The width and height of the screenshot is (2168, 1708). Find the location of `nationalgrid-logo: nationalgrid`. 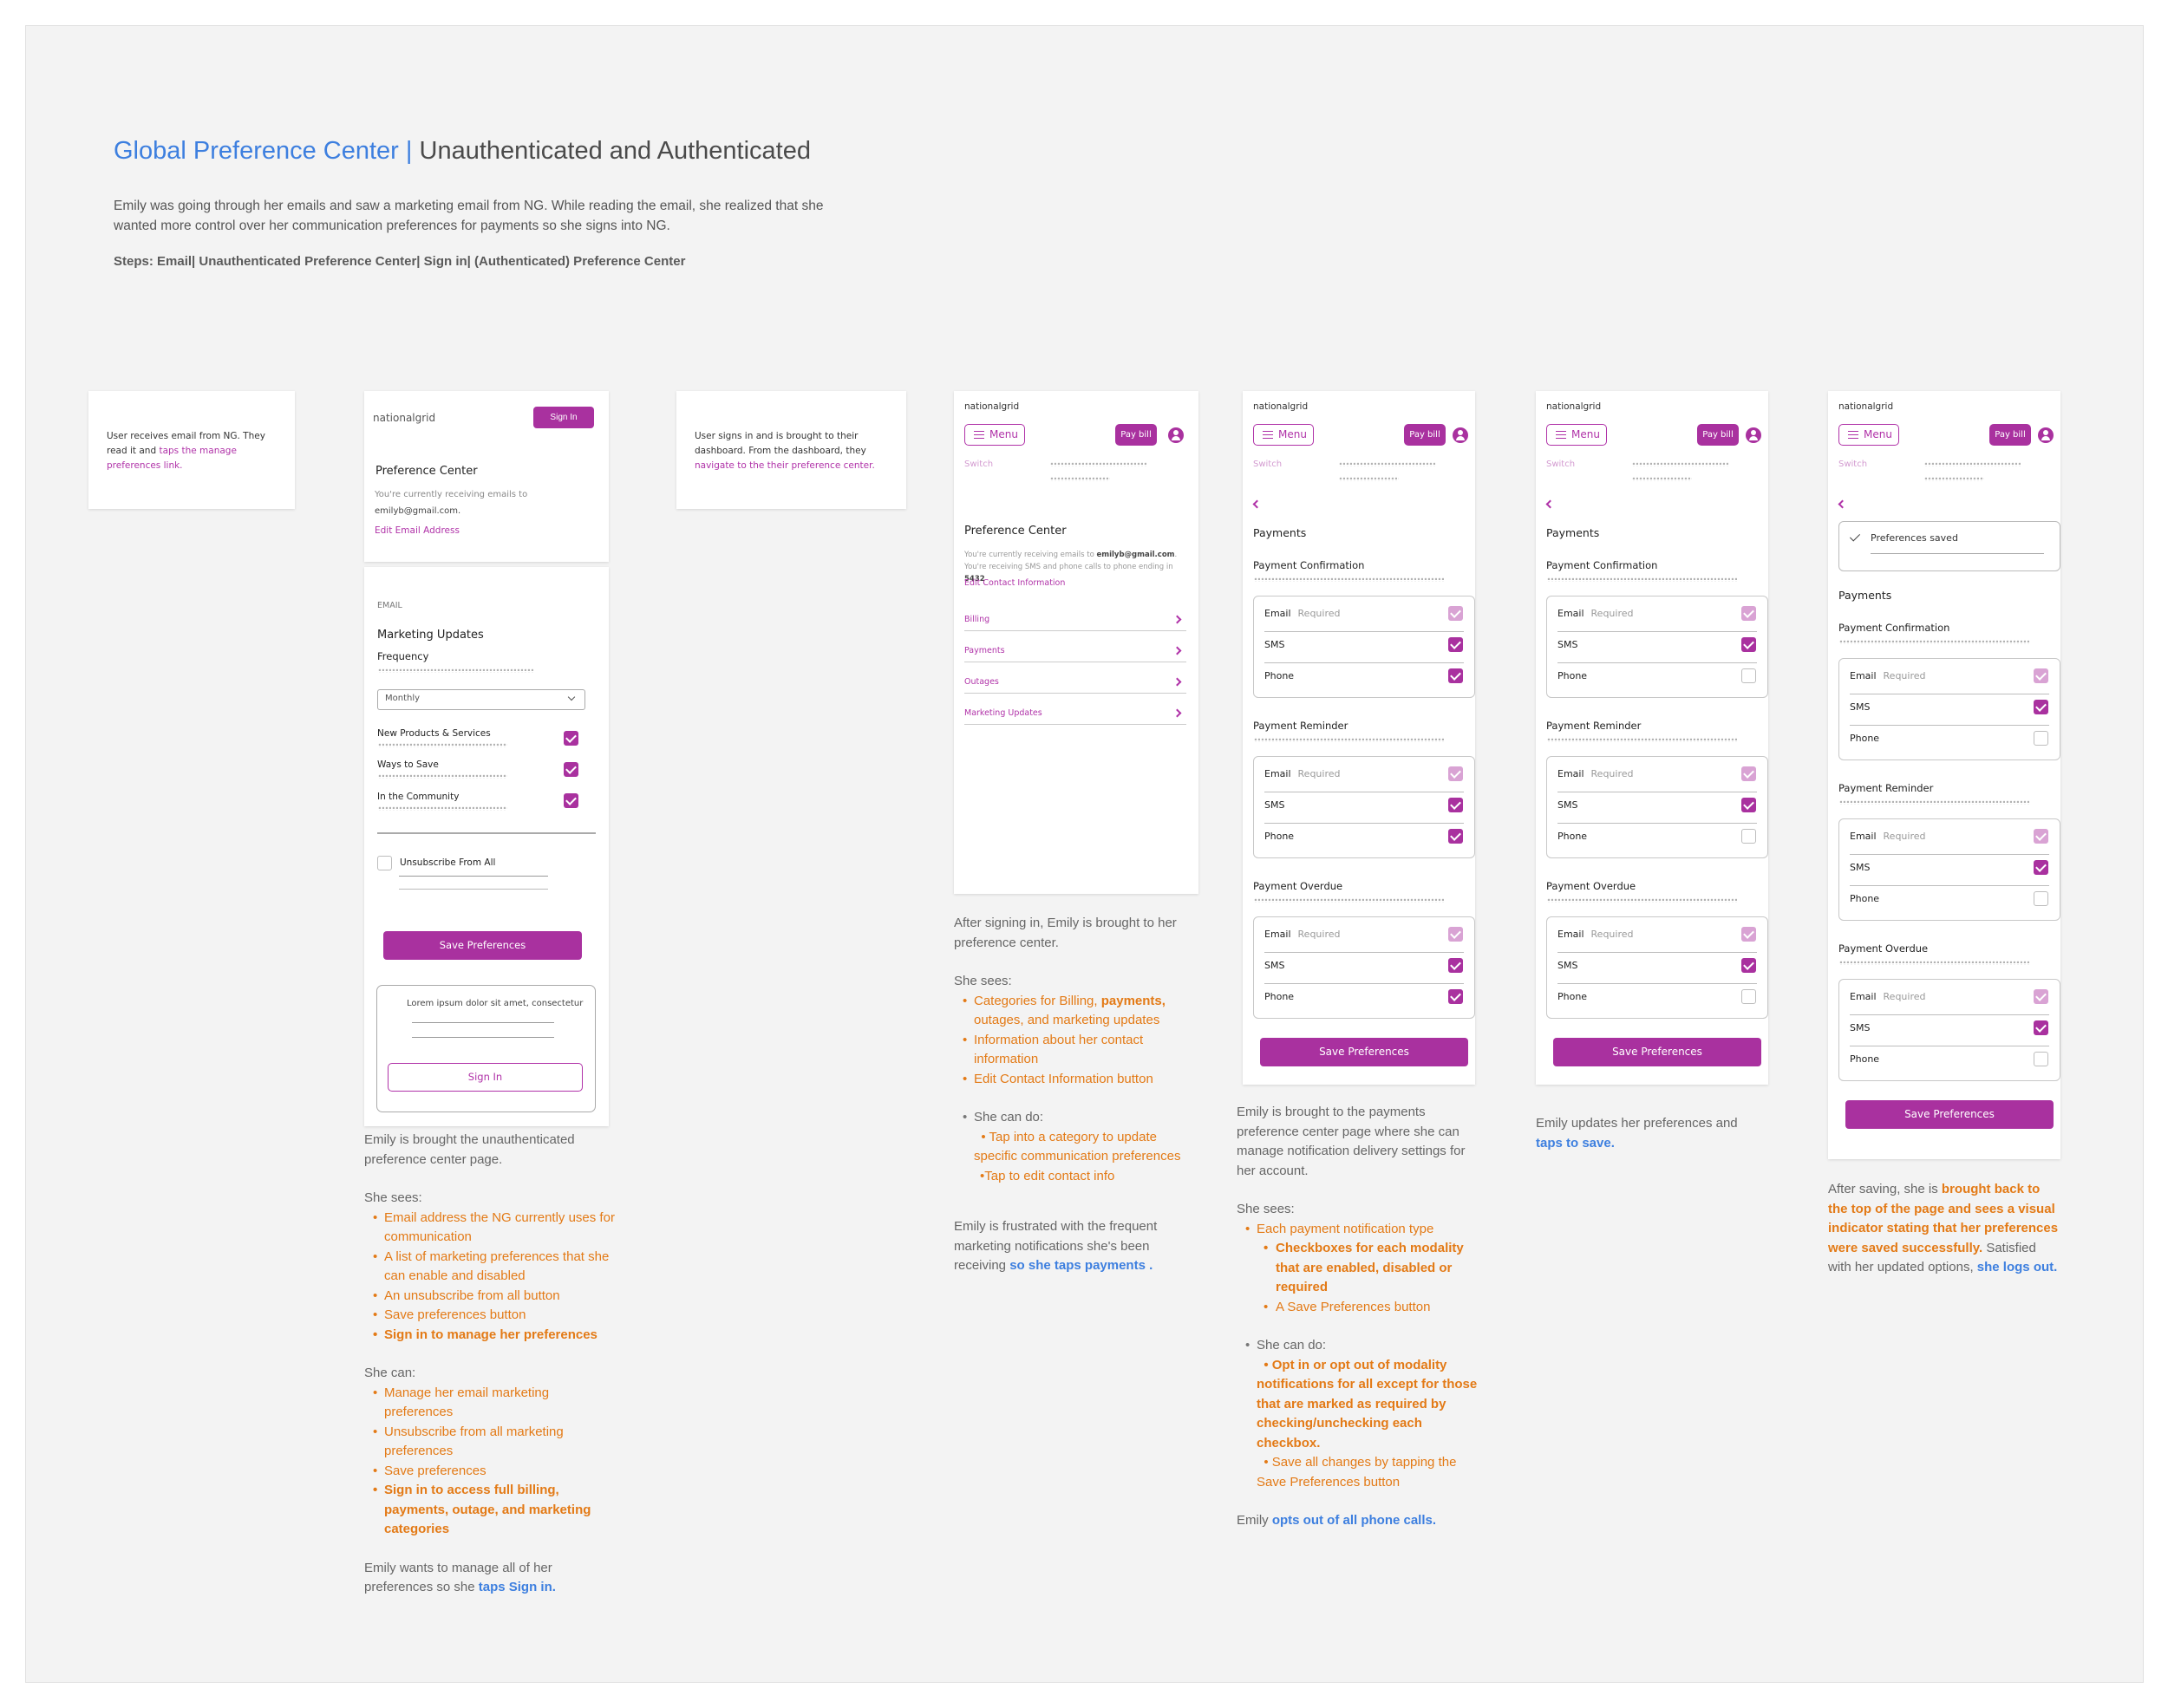

nationalgrid-logo: nationalgrid is located at coordinates (1866, 406).